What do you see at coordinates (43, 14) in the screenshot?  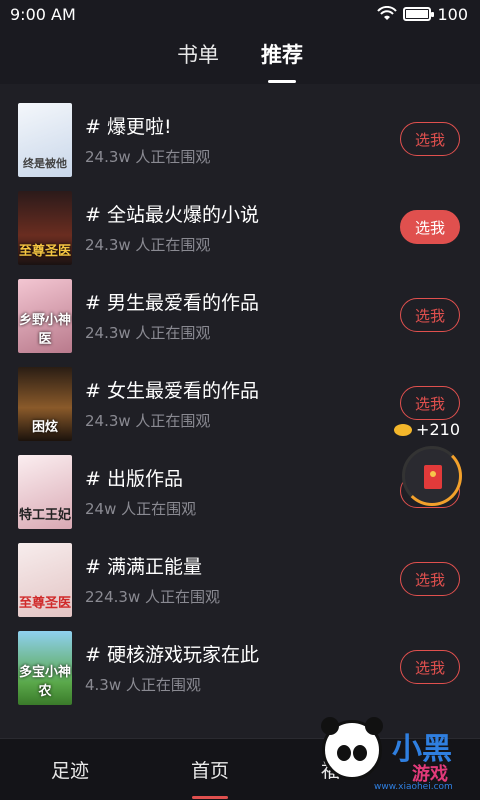 I see `status-time: 9:00 AM` at bounding box center [43, 14].